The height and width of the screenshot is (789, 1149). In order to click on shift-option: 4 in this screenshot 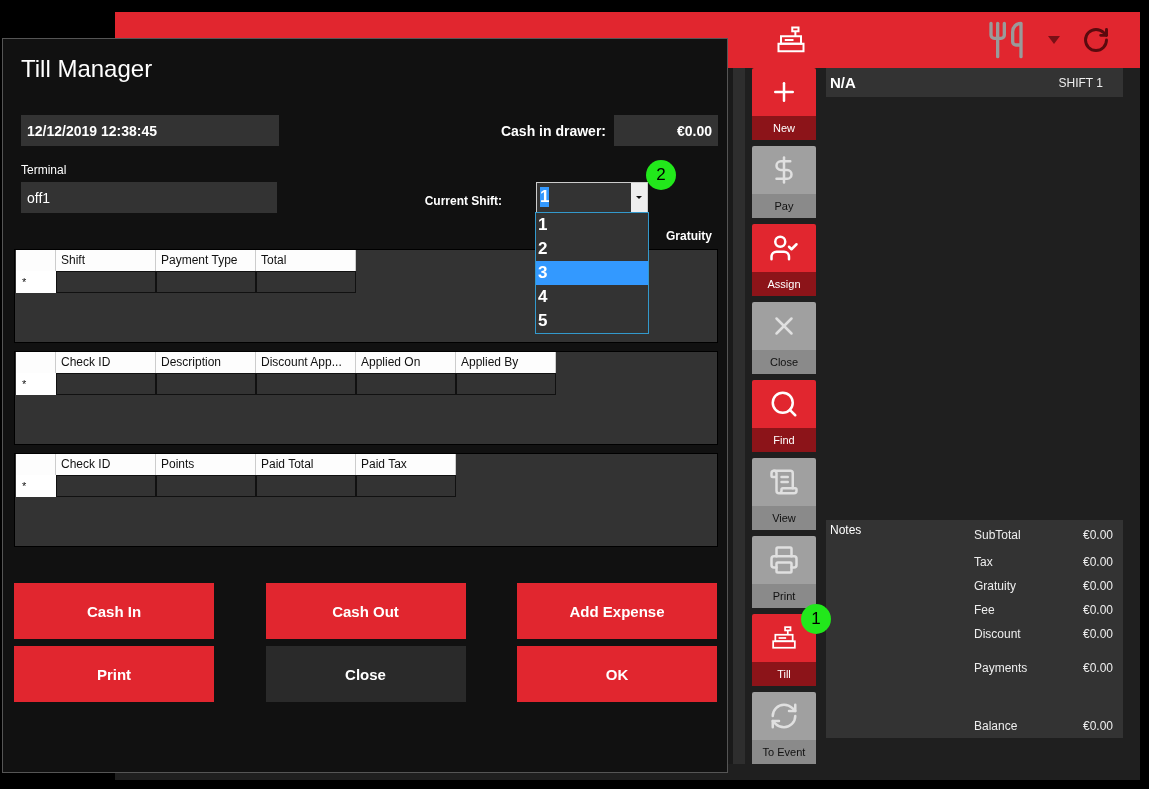, I will do `click(592, 297)`.